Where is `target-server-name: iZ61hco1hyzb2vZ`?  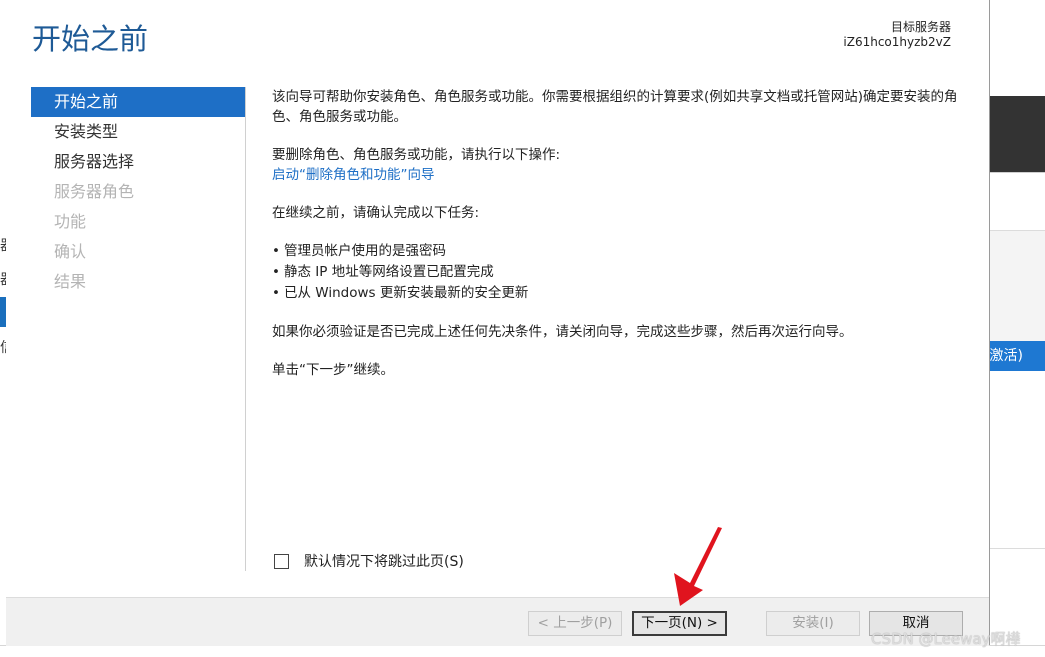
target-server-name: iZ61hco1hyzb2vZ is located at coordinates (897, 42).